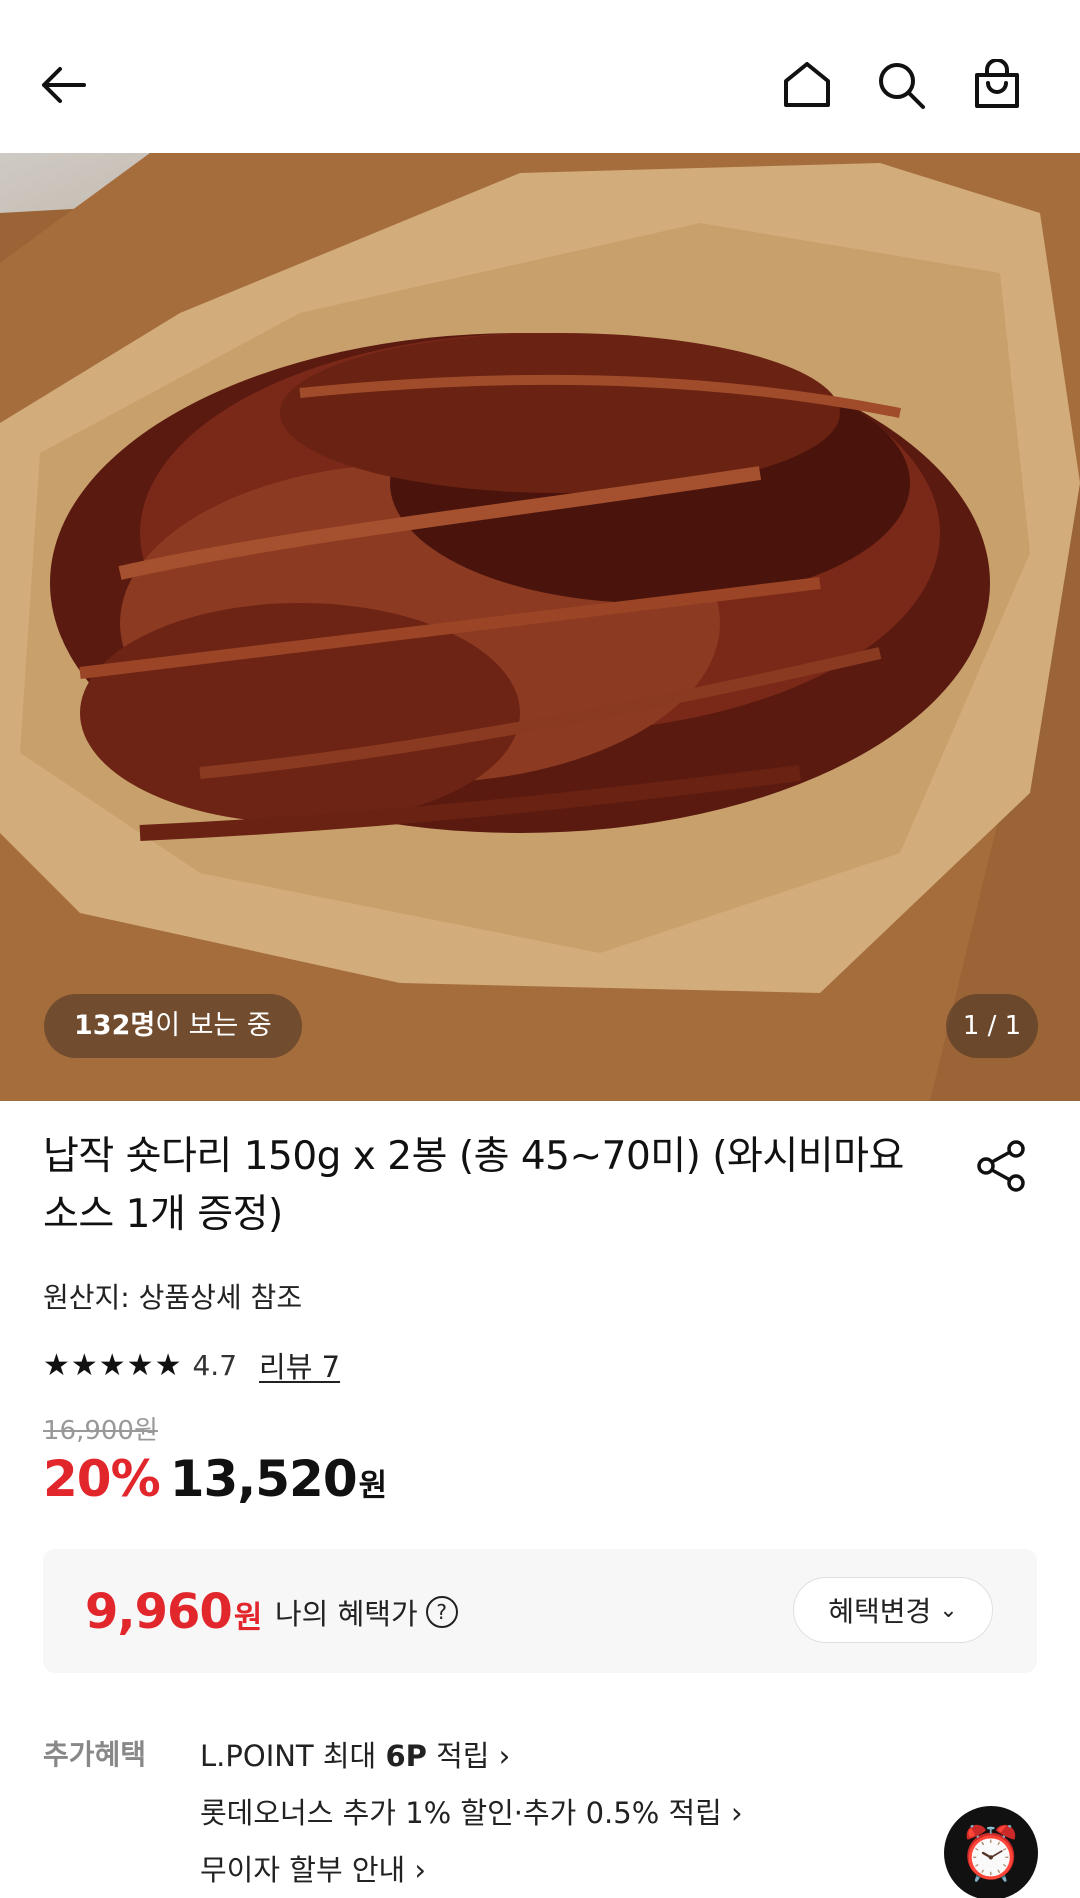 This screenshot has height=1898, width=1080. I want to click on rating-score: 4.7, so click(215, 1365).